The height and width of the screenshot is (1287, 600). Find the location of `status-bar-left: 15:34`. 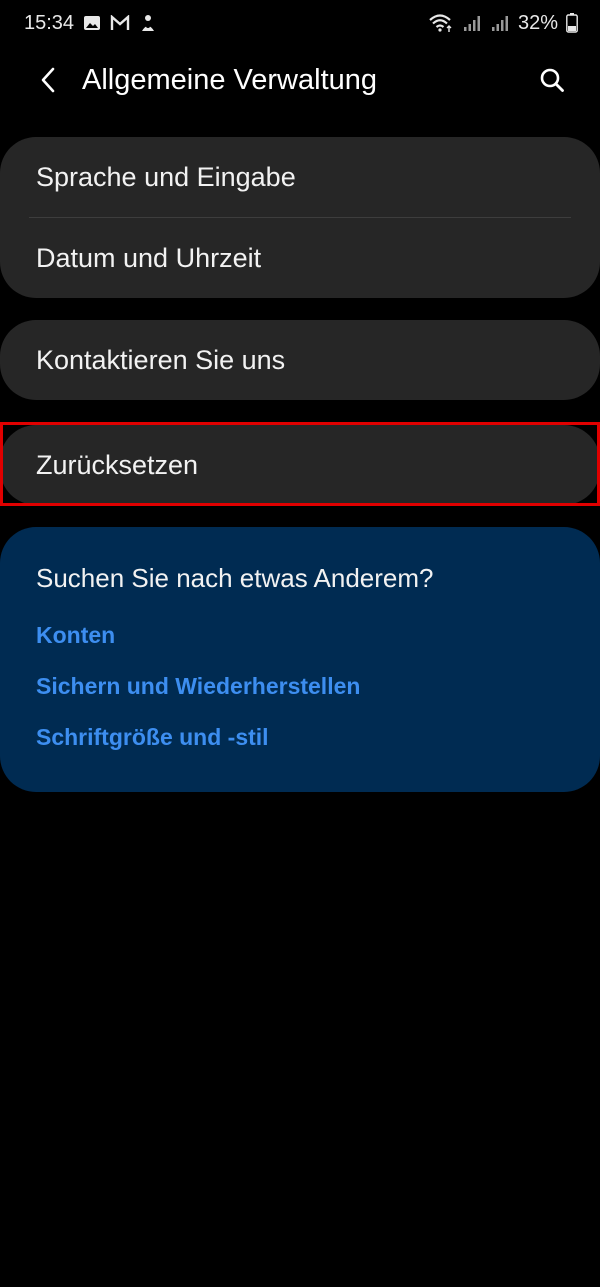

status-bar-left: 15:34 is located at coordinates (91, 23).